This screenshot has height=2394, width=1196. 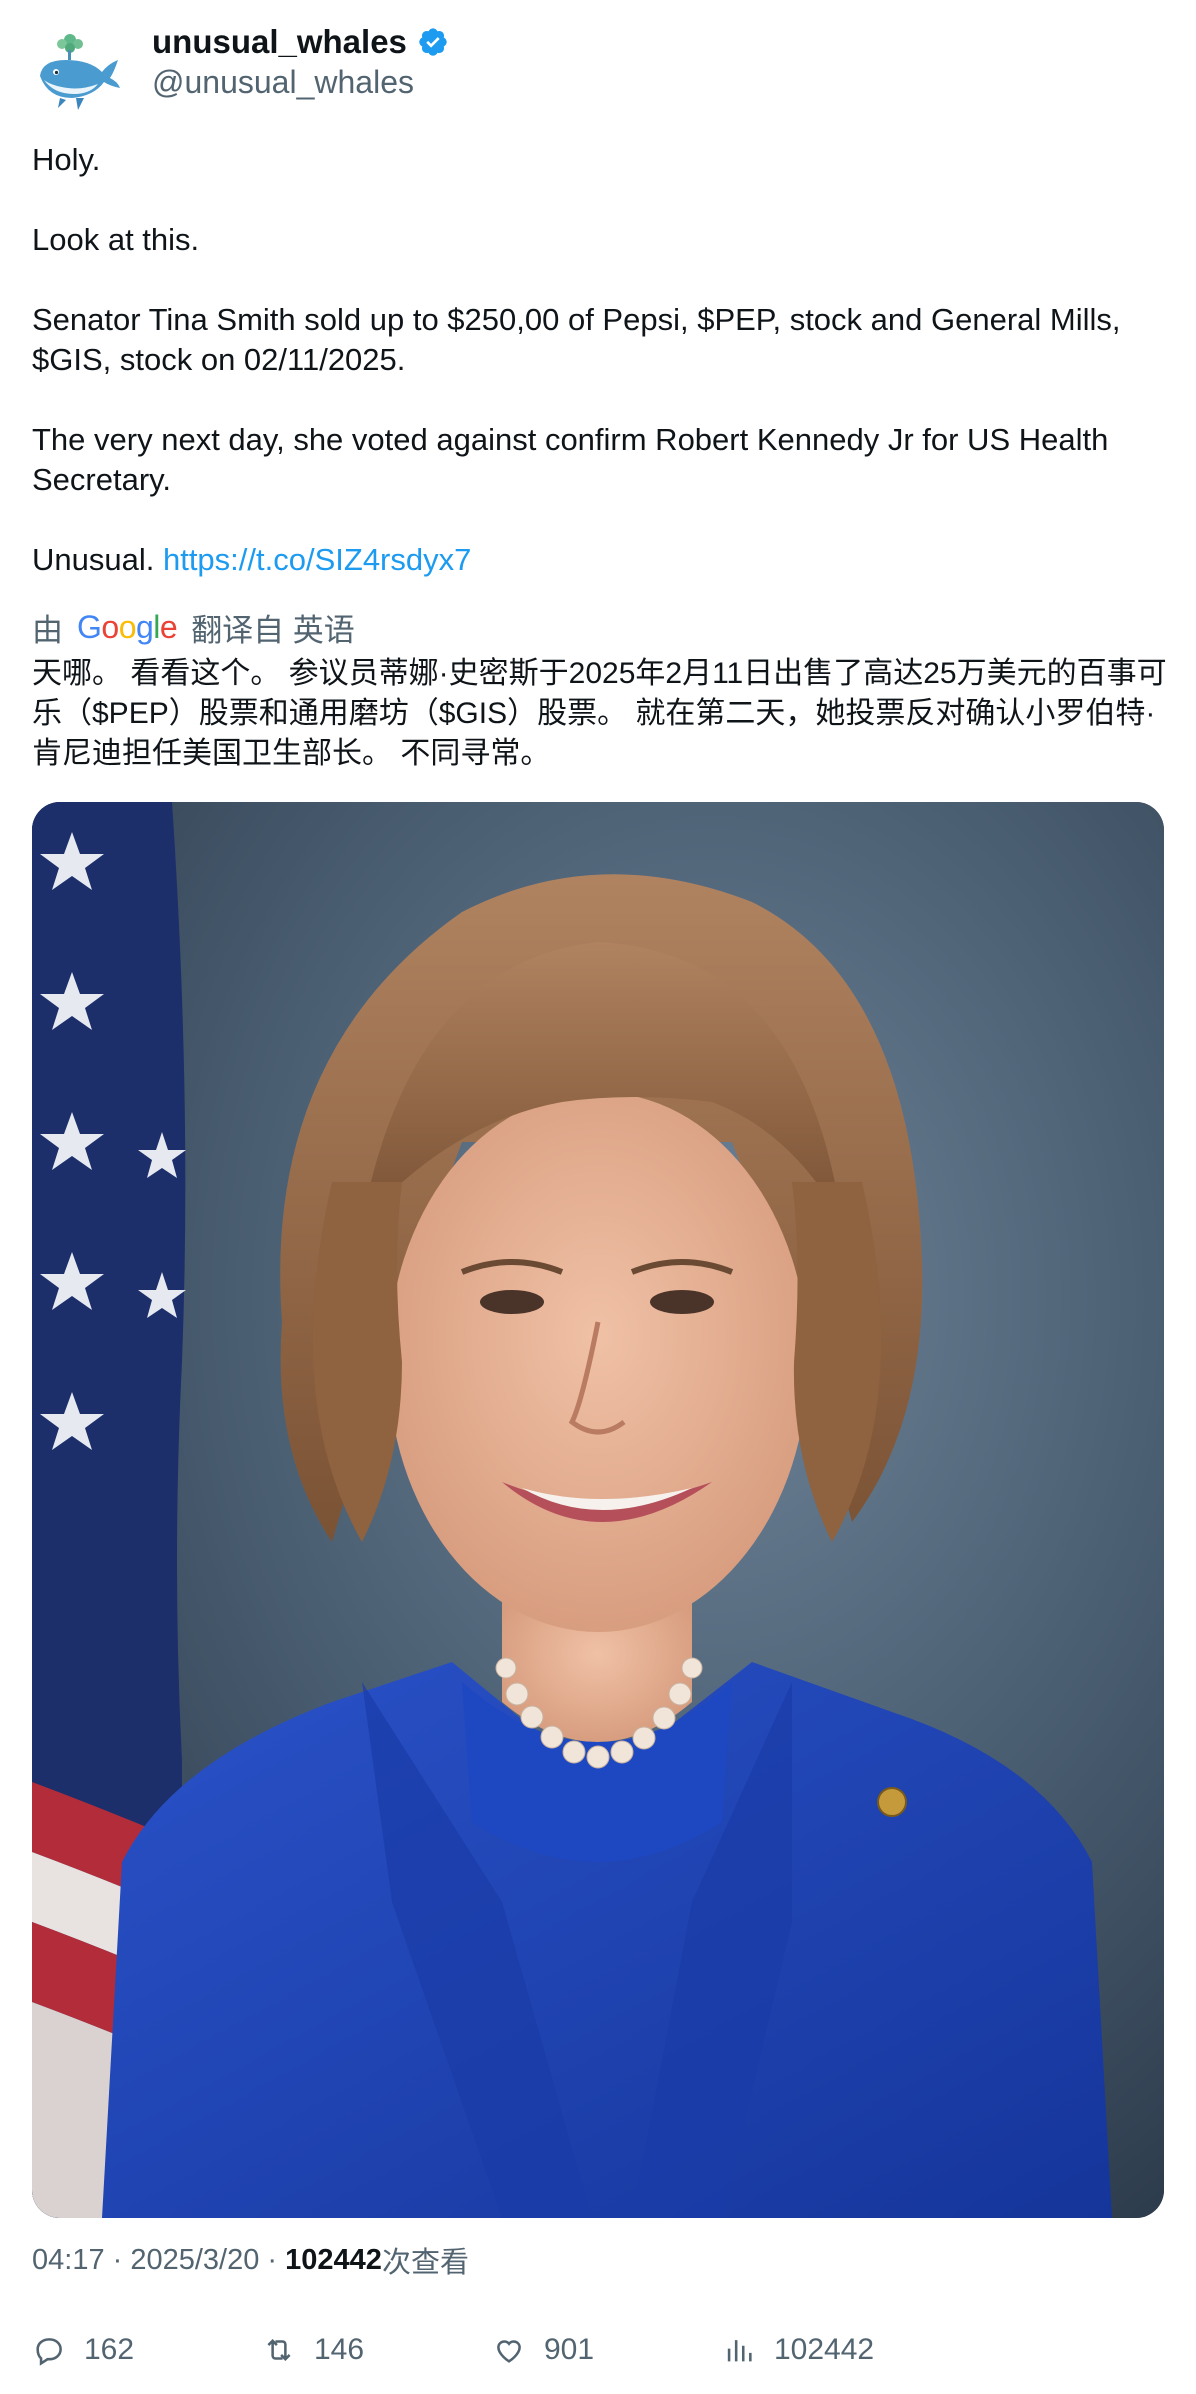 What do you see at coordinates (83, 2350) in the screenshot?
I see `reply-button: 162` at bounding box center [83, 2350].